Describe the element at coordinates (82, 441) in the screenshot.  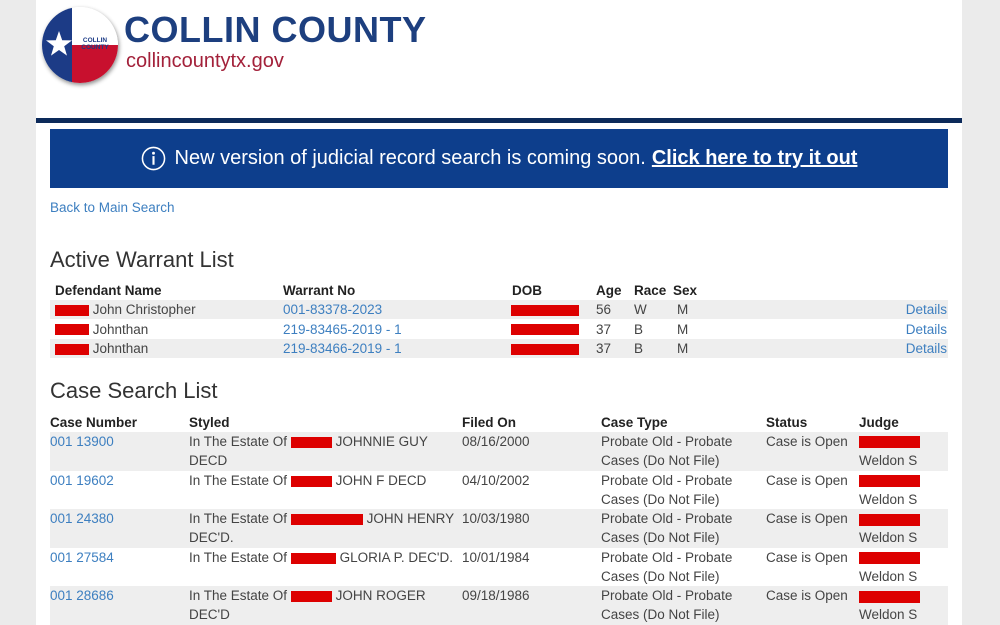
I see `case-number-link: 001 13900` at that location.